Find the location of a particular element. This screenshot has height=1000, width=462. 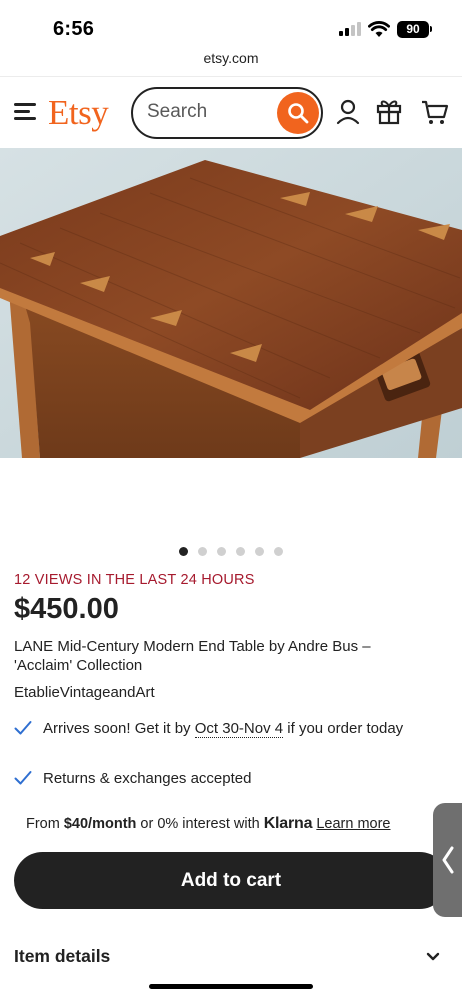

side-panel-handle is located at coordinates (447, 860).